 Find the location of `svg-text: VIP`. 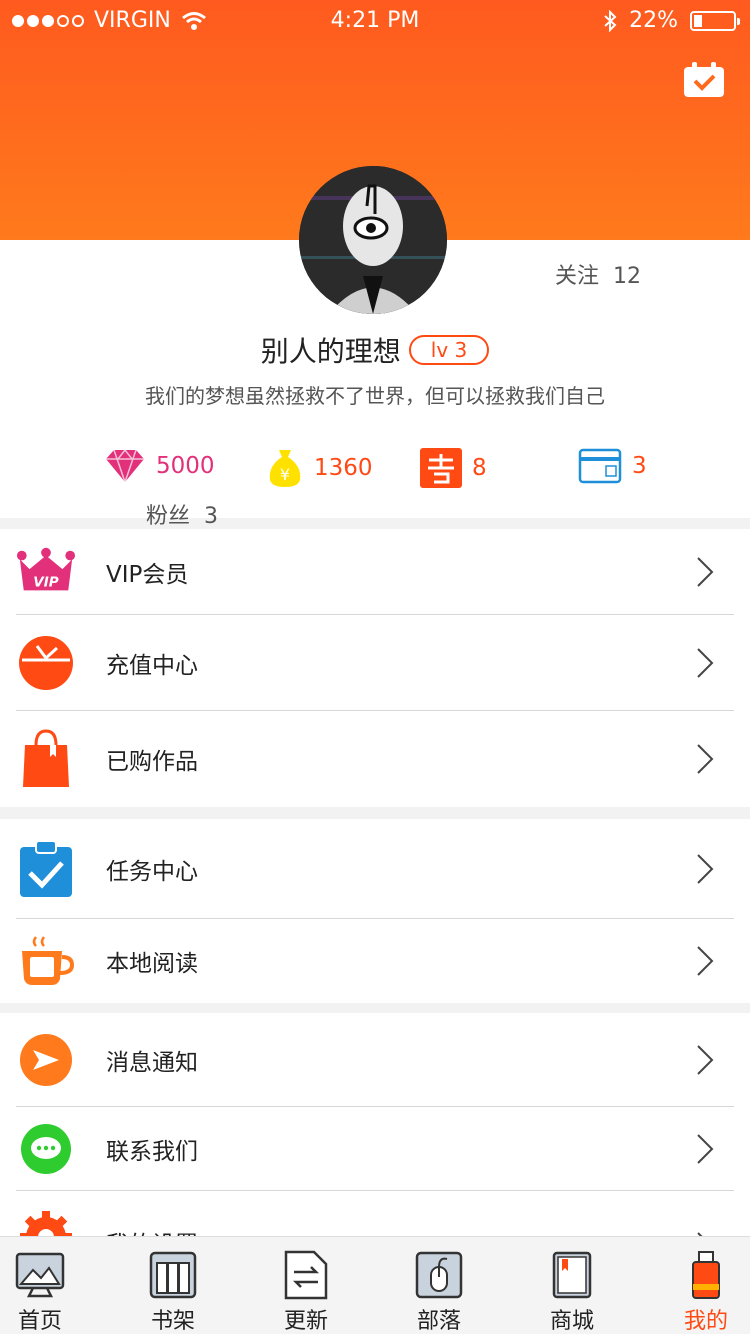

svg-text: VIP is located at coordinates (46, 583).